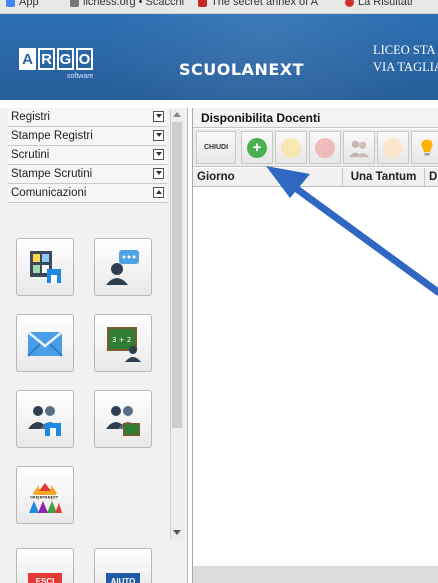 Image resolution: width=438 pixels, height=583 pixels. I want to click on edit-icon, so click(291, 147).